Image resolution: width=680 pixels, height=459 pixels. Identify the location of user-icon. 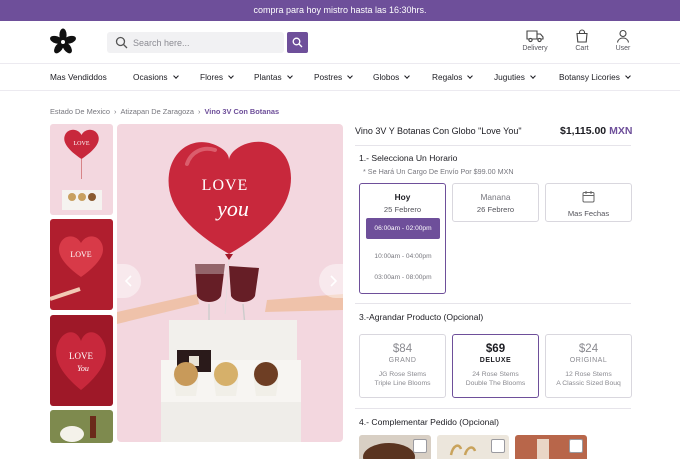
(623, 36).